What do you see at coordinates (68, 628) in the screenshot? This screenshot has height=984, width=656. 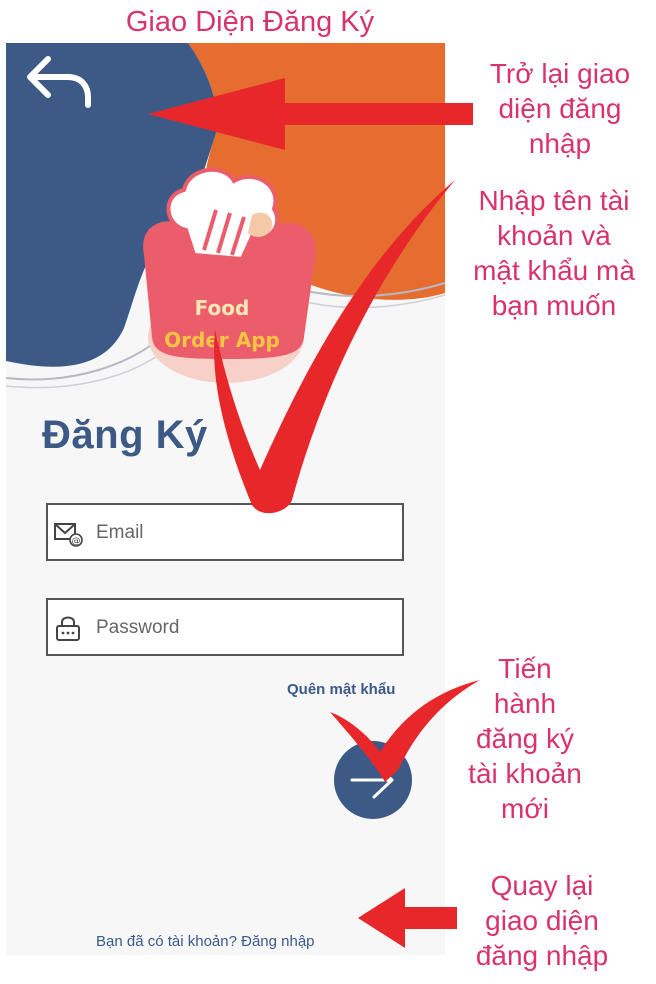 I see `lock-icon` at bounding box center [68, 628].